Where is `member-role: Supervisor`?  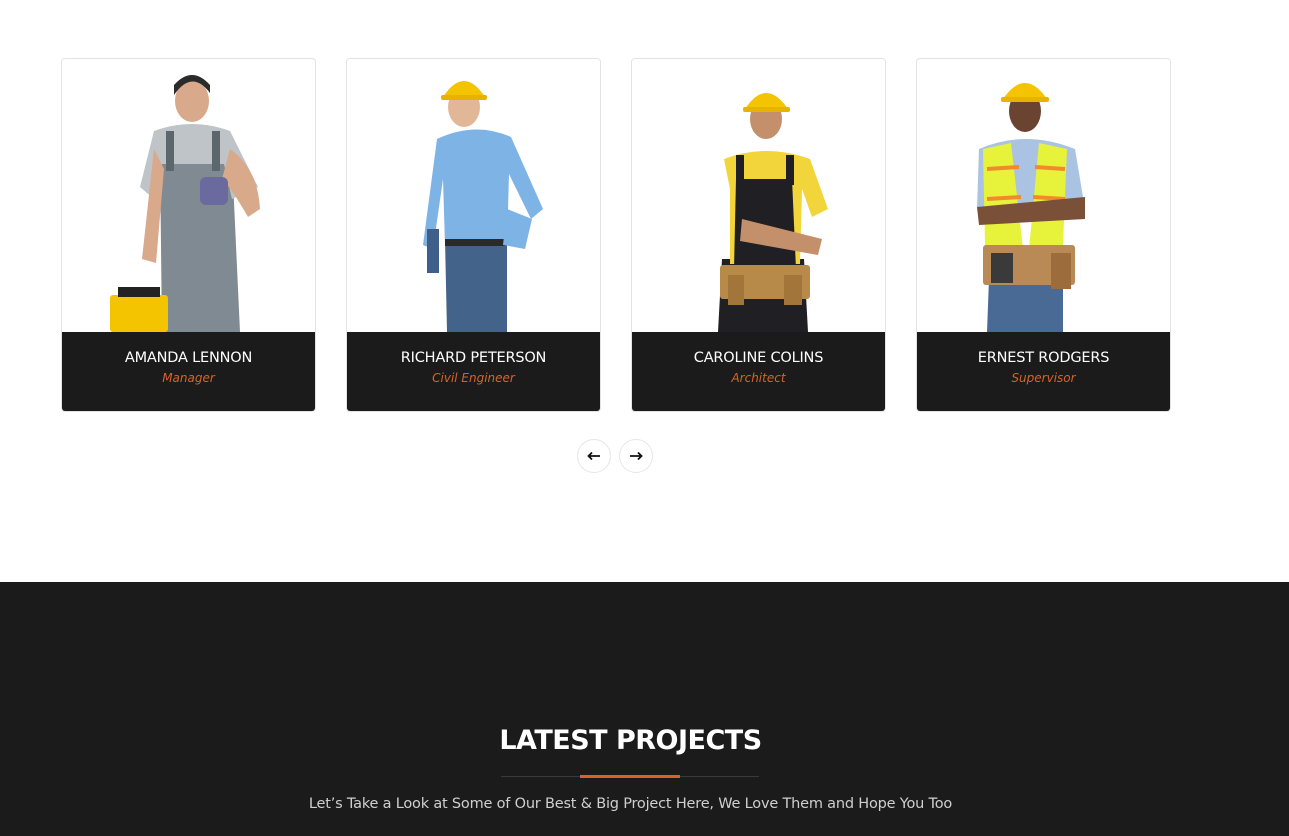 member-role: Supervisor is located at coordinates (1043, 378).